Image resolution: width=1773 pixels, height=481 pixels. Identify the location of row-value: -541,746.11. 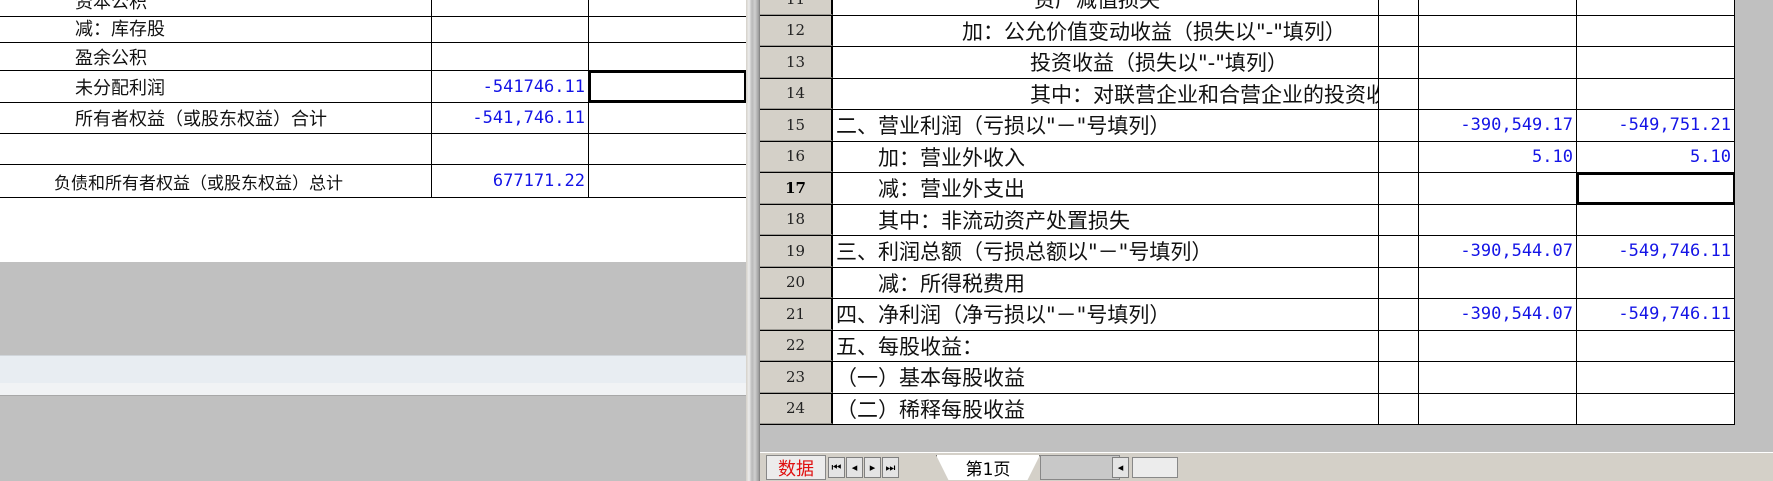
(510, 118).